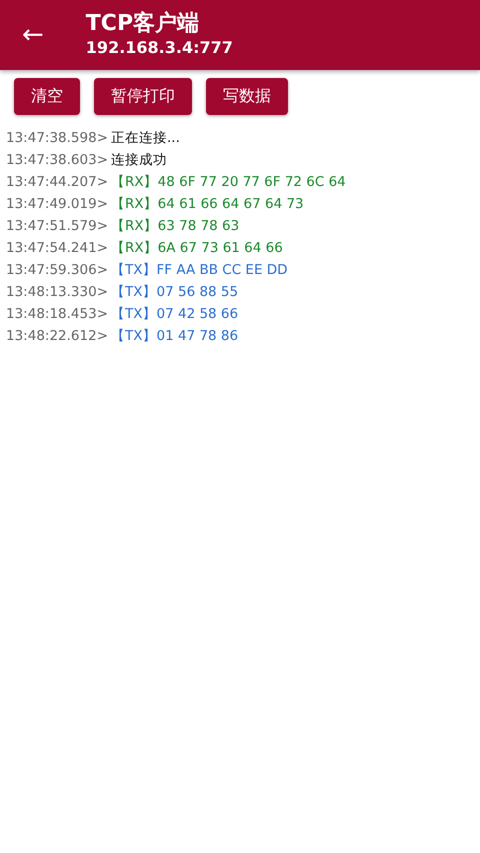 This screenshot has height=853, width=480. Describe the element at coordinates (228, 182) in the screenshot. I see `log-message: 【RX】48 6F 77 20 77 6F 72 6C 64` at that location.